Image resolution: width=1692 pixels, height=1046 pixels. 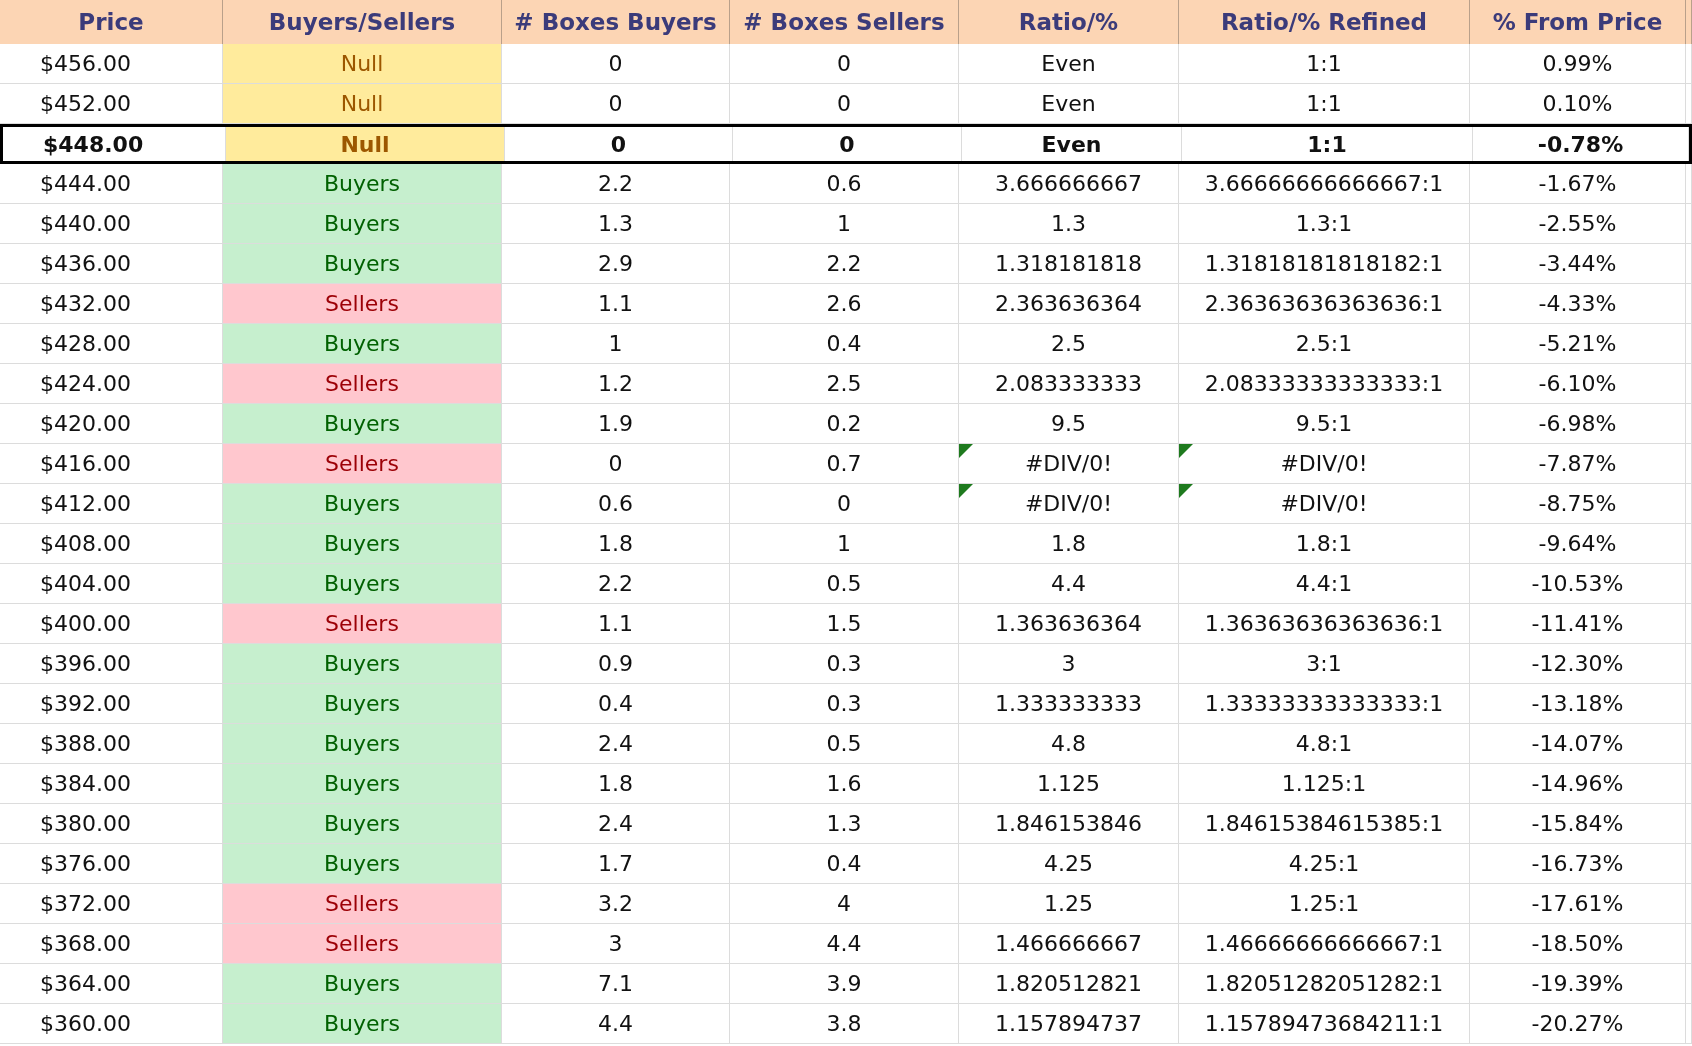 I want to click on table-cell: 1.2, so click(x=616, y=383).